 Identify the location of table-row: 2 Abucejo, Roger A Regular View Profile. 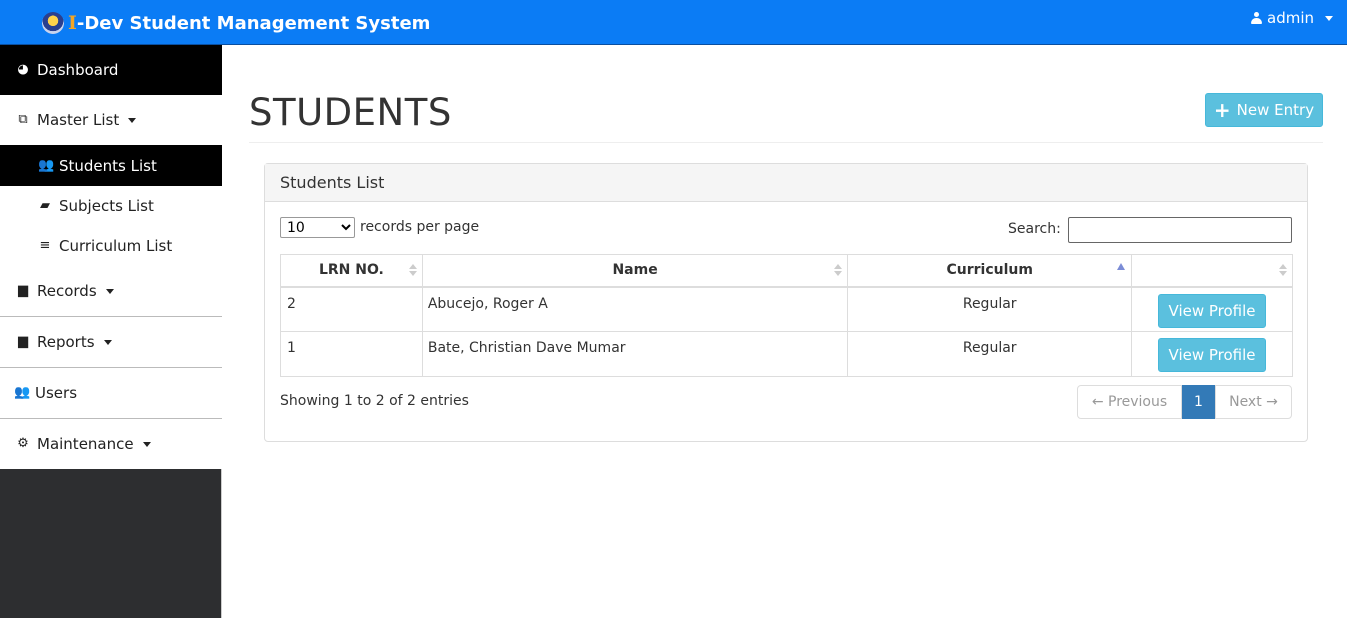
(786, 309).